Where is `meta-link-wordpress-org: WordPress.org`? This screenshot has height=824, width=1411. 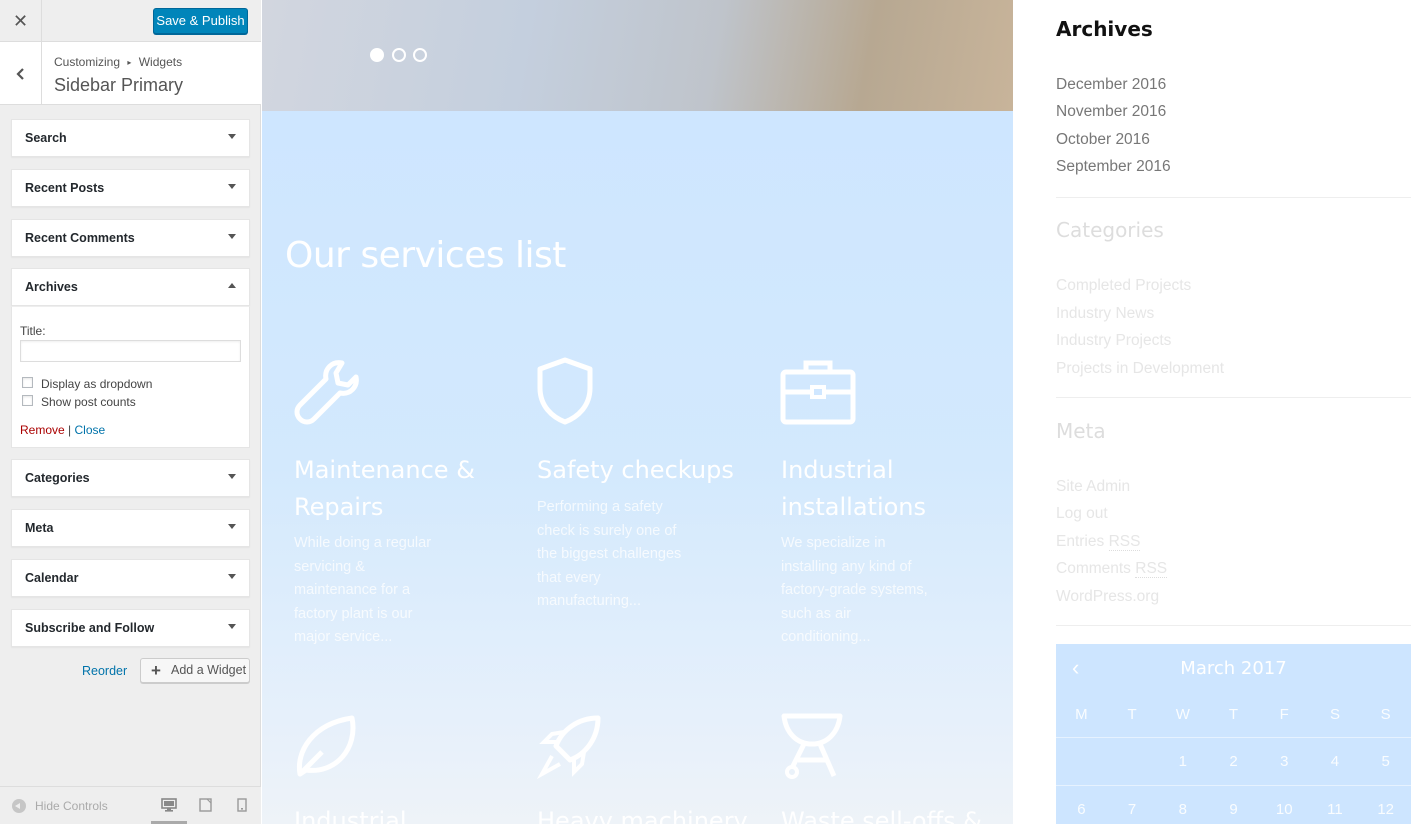
meta-link-wordpress-org: WordPress.org is located at coordinates (1107, 597).